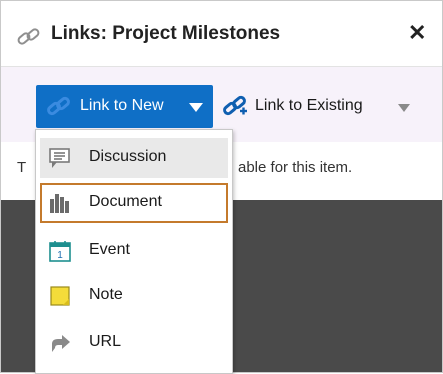 This screenshot has width=443, height=374. I want to click on menu-item-event: 1 Event, so click(134, 251).